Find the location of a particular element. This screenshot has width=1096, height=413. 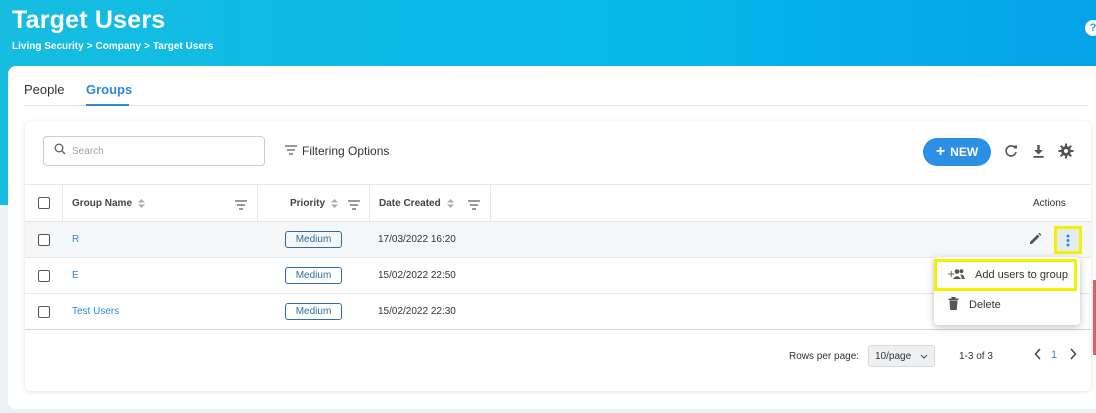

rows-per-page-select: 10/page is located at coordinates (901, 356).